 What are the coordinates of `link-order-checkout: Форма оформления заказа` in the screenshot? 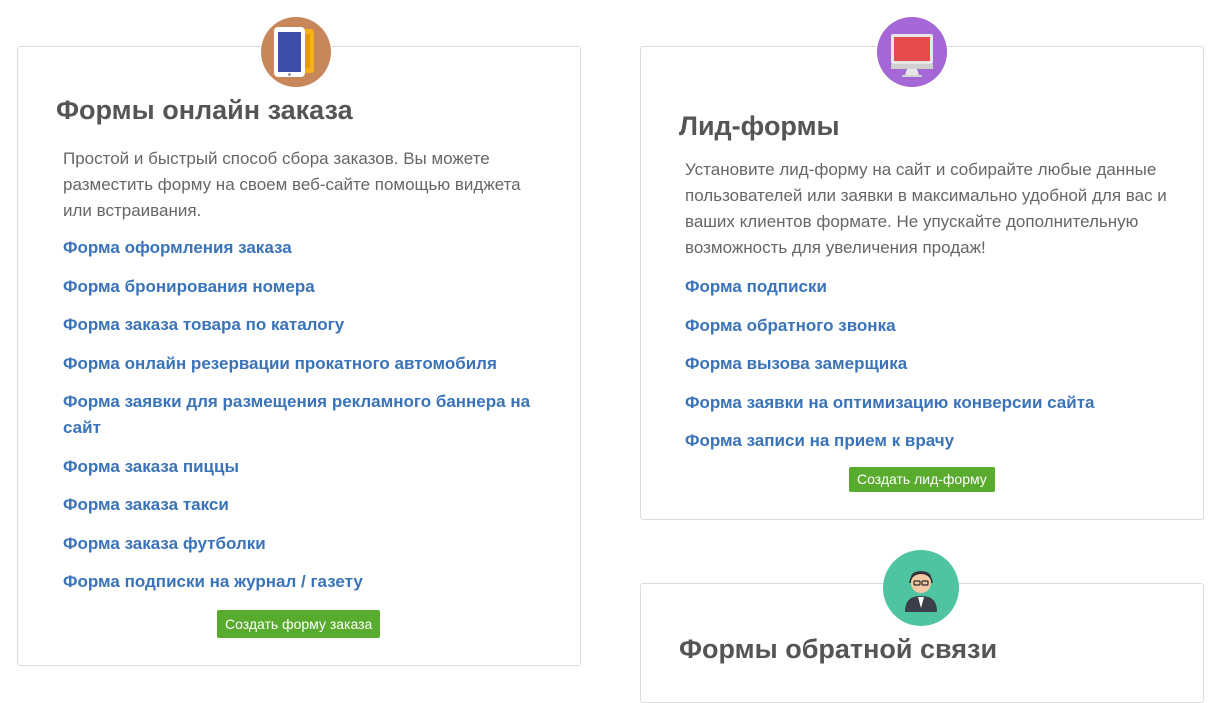 It's located at (298, 248).